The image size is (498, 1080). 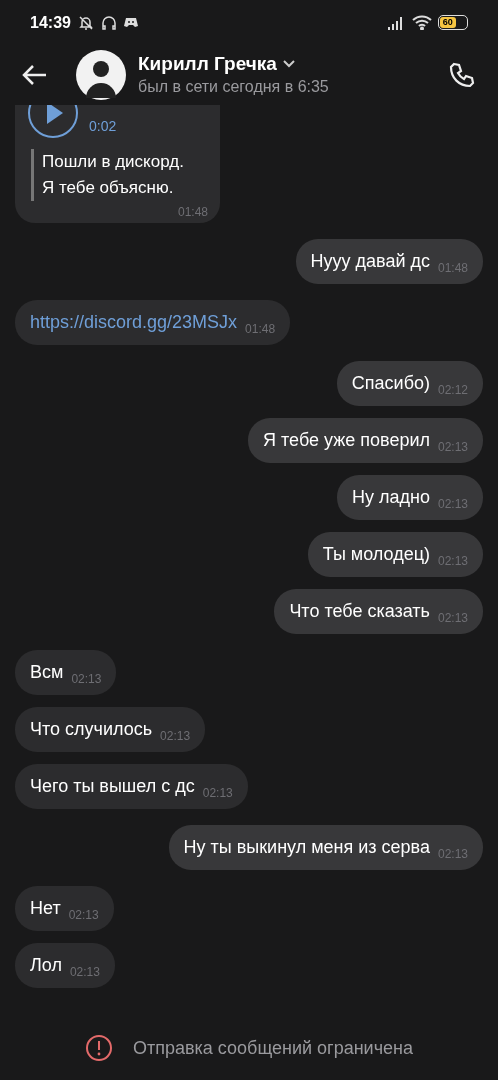 I want to click on message-text: Что случилось, so click(x=91, y=729).